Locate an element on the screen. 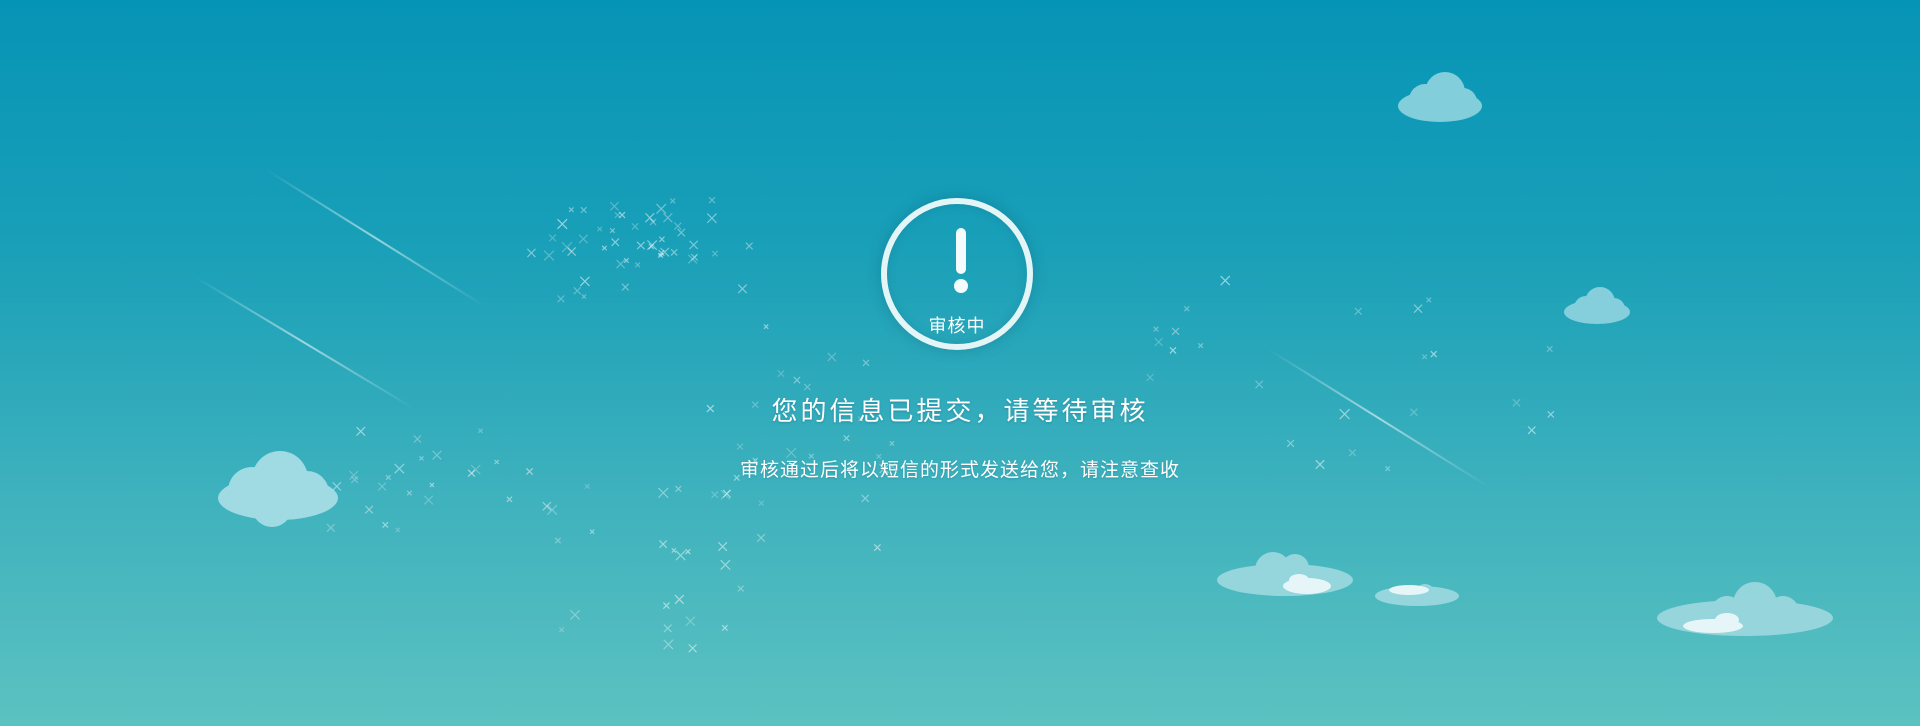 The width and height of the screenshot is (1920, 726). status-label: 审核中 is located at coordinates (957, 326).